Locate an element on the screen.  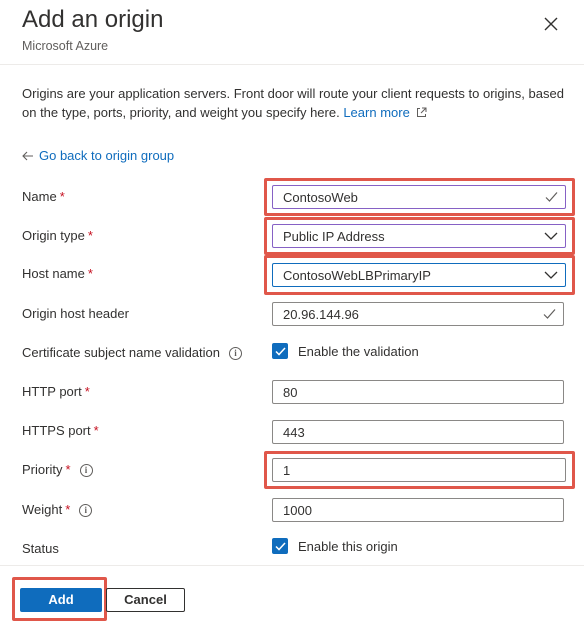
priority-label: Priority * i is located at coordinates (57, 470).